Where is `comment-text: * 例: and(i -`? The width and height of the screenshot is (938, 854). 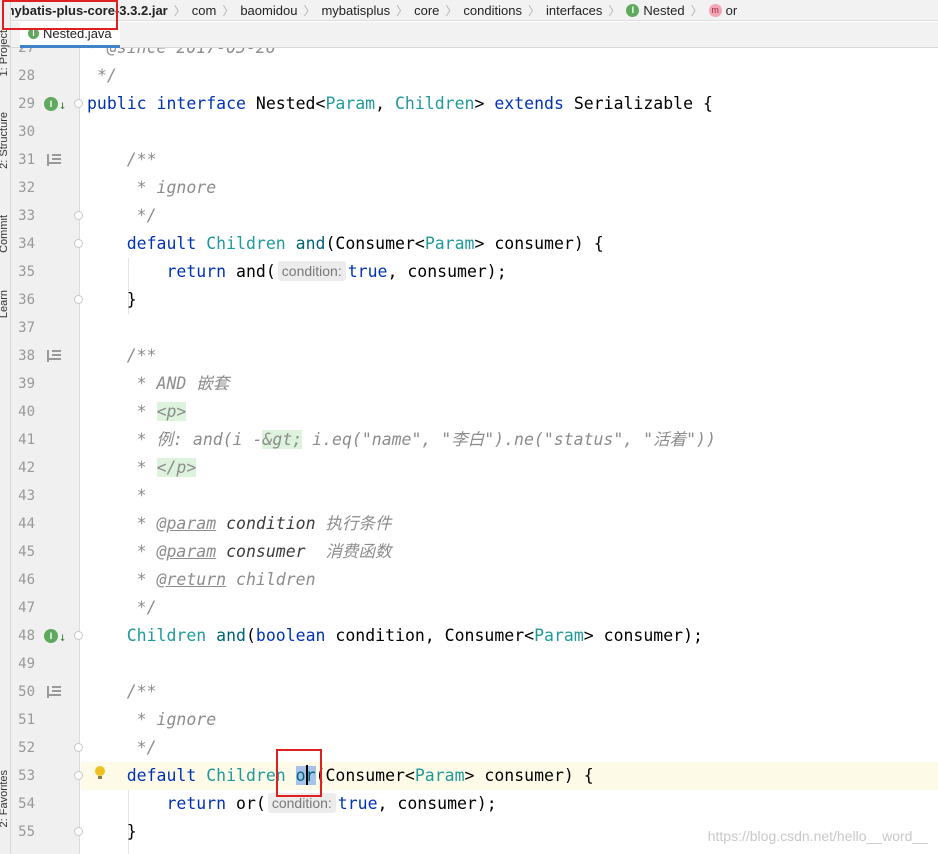 comment-text: * 例: and(i - is located at coordinates (194, 439).